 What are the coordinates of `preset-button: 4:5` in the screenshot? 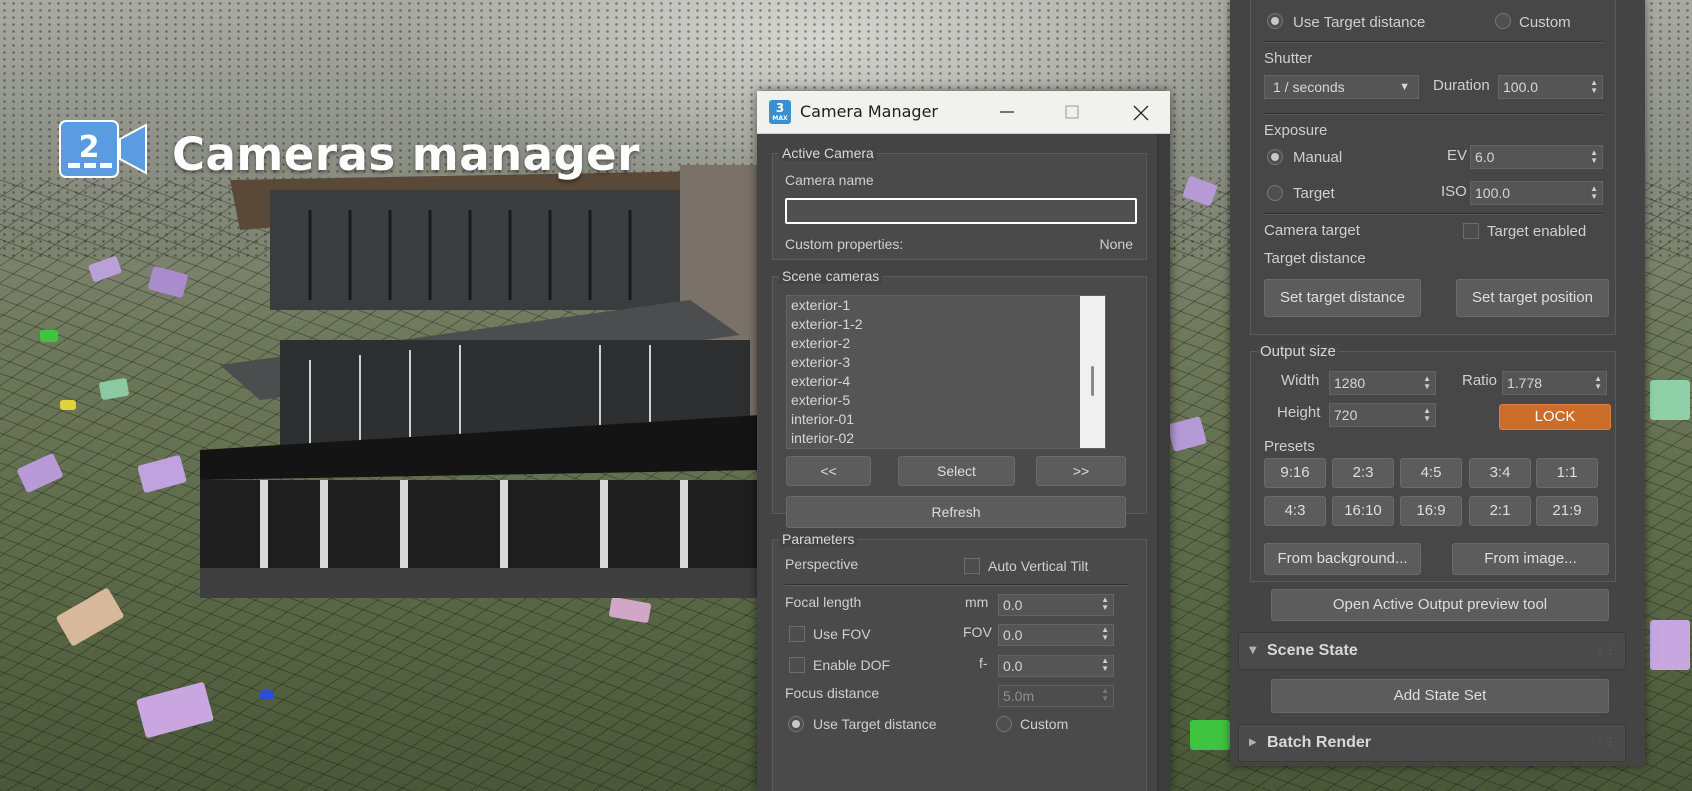 It's located at (1431, 473).